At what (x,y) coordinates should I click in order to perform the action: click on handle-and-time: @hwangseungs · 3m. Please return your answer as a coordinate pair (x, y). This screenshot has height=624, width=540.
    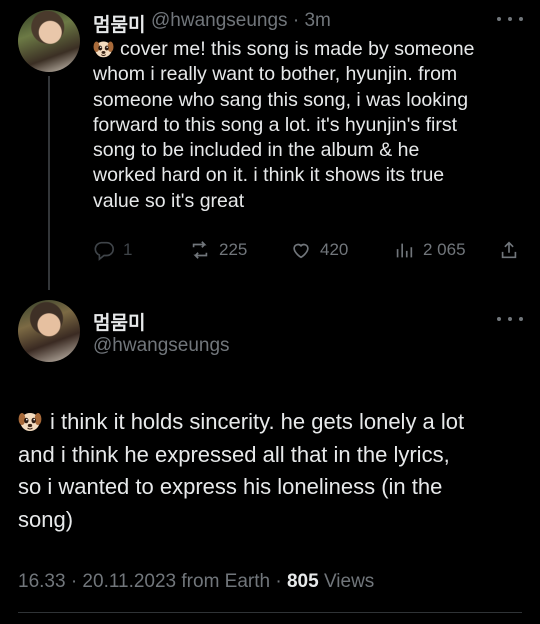
    Looking at the image, I should click on (241, 21).